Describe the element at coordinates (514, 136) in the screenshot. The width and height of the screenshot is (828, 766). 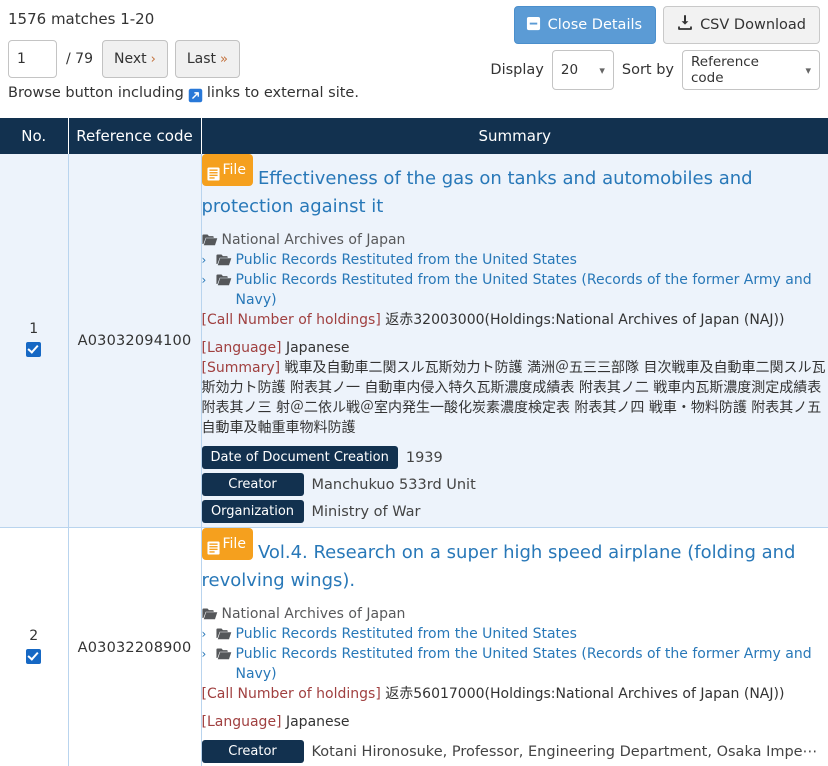
I see `column-header-summary: Summary` at that location.